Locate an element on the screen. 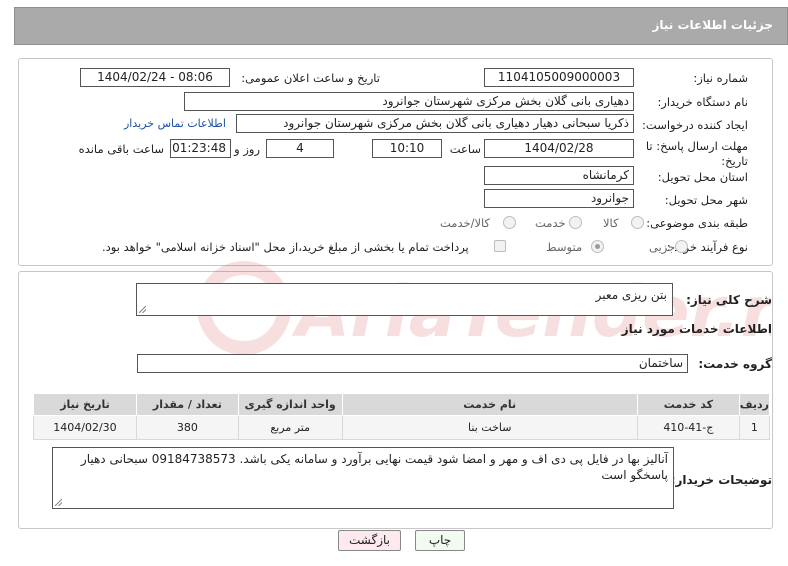 This screenshot has width=788, height=566. cell-unit: متر مربع is located at coordinates (290, 427).